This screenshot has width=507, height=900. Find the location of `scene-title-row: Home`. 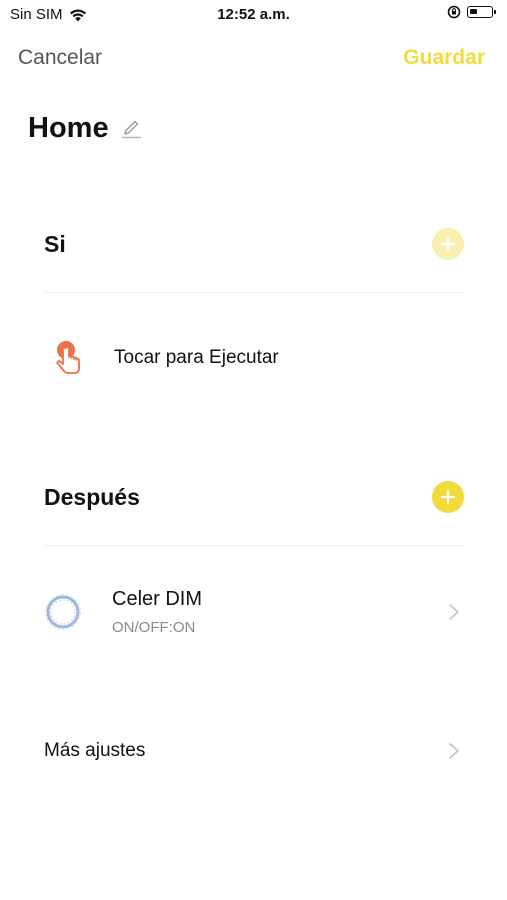

scene-title-row: Home is located at coordinates (85, 128).